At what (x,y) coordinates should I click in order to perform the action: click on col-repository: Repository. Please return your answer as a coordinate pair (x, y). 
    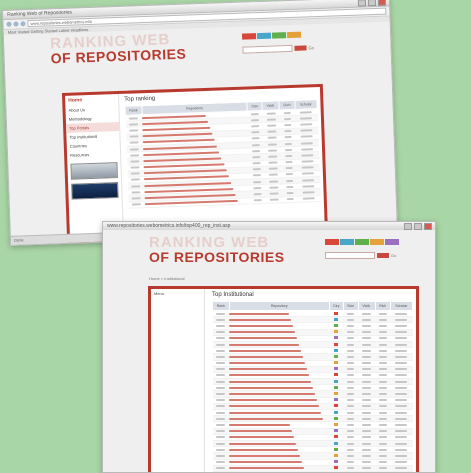
    Looking at the image, I should click on (279, 306).